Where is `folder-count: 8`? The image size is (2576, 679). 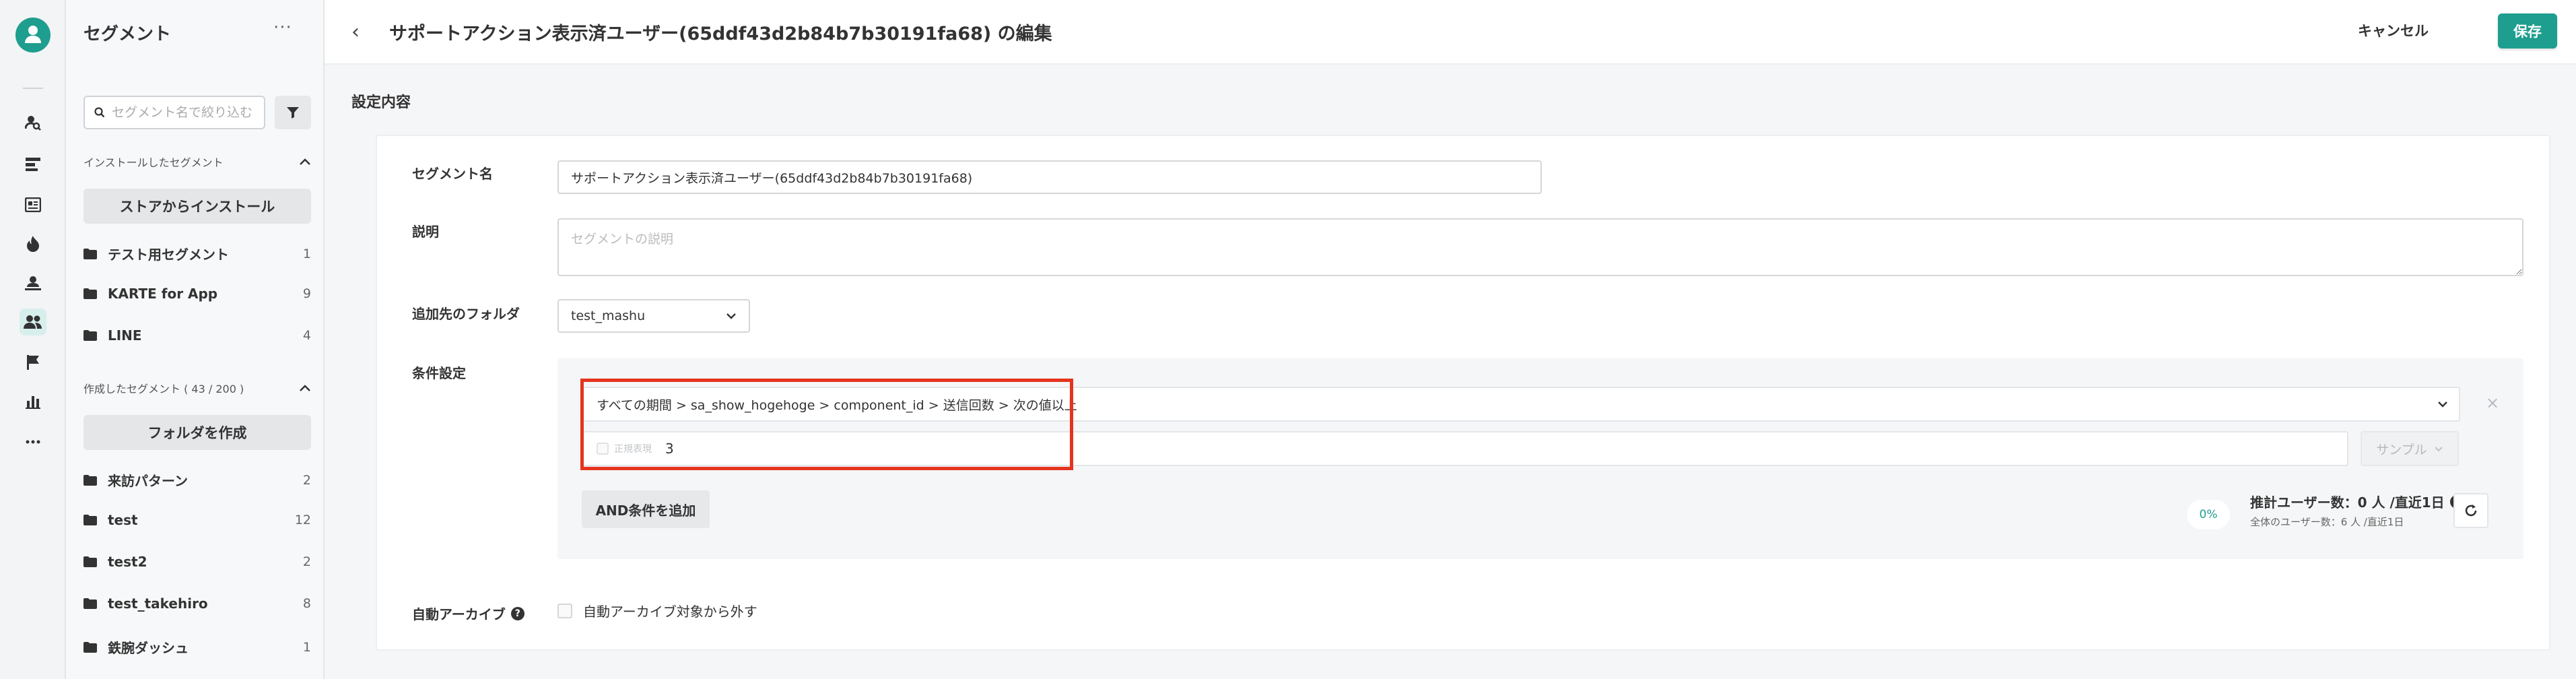
folder-count: 8 is located at coordinates (306, 604).